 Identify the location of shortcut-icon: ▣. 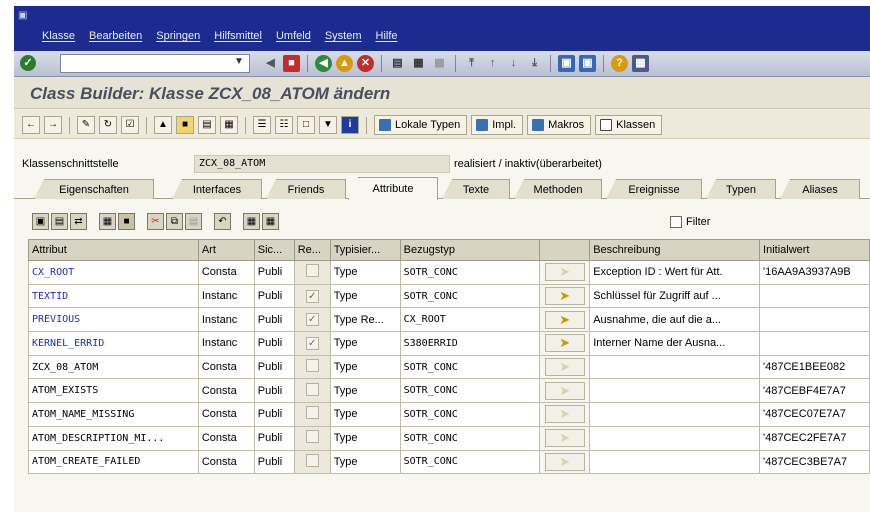
(587, 63).